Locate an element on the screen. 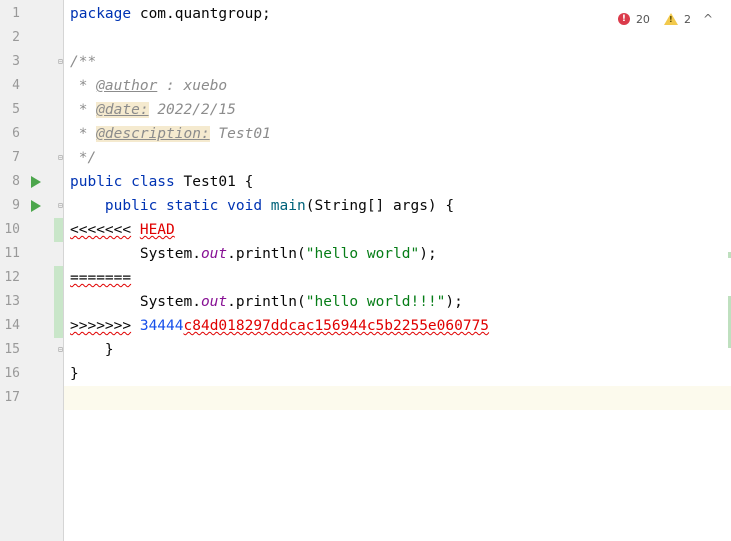  conflict-marker: ======= is located at coordinates (101, 278).